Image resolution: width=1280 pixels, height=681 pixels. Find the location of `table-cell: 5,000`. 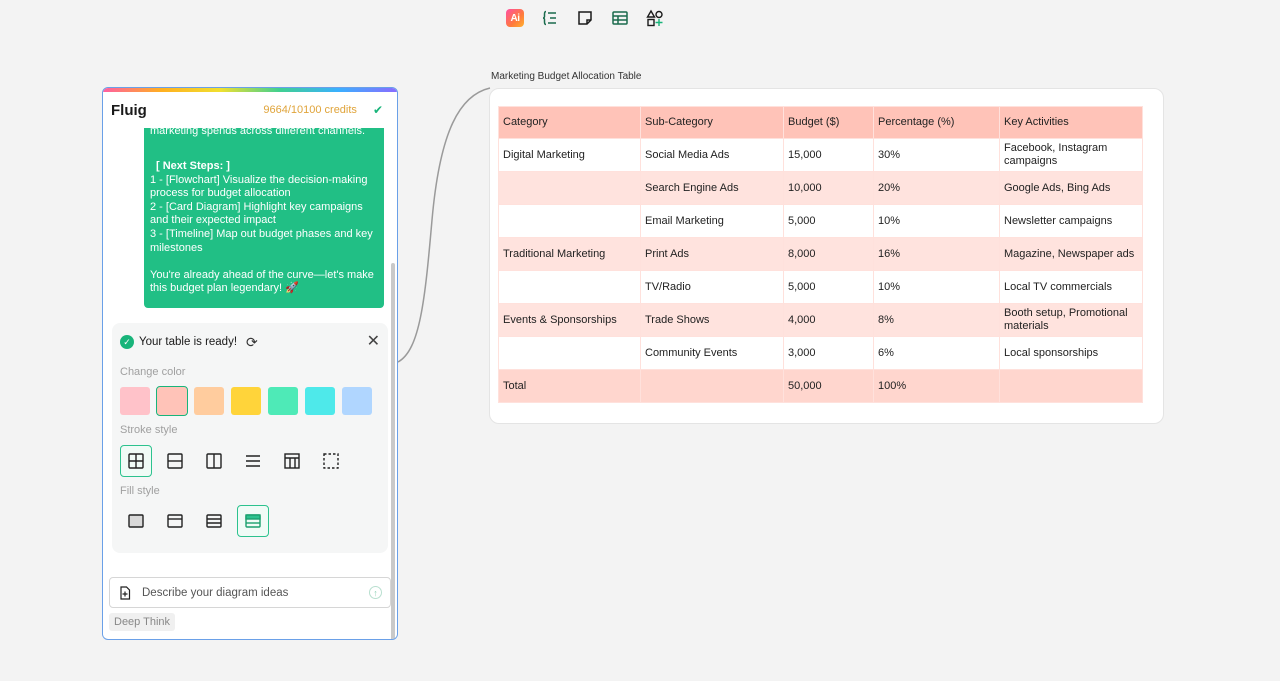

table-cell: 5,000 is located at coordinates (828, 287).